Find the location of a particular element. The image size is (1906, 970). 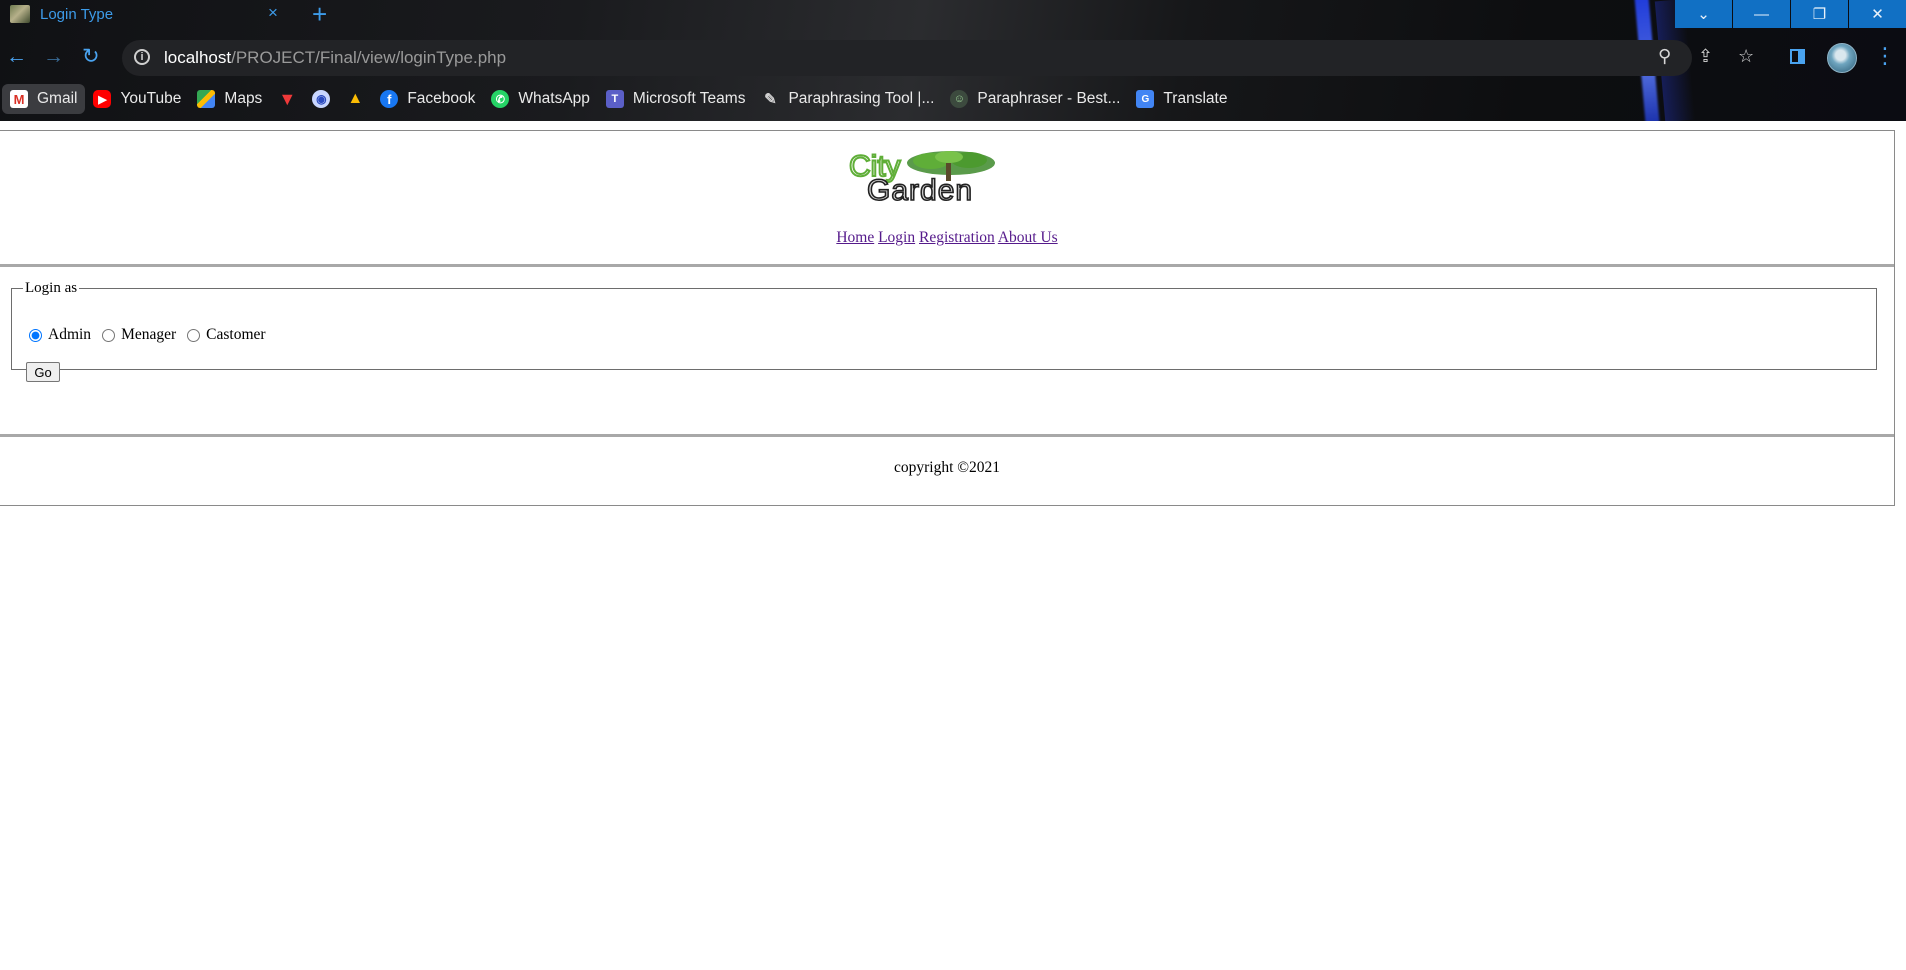

teams-icon: T is located at coordinates (614, 99).